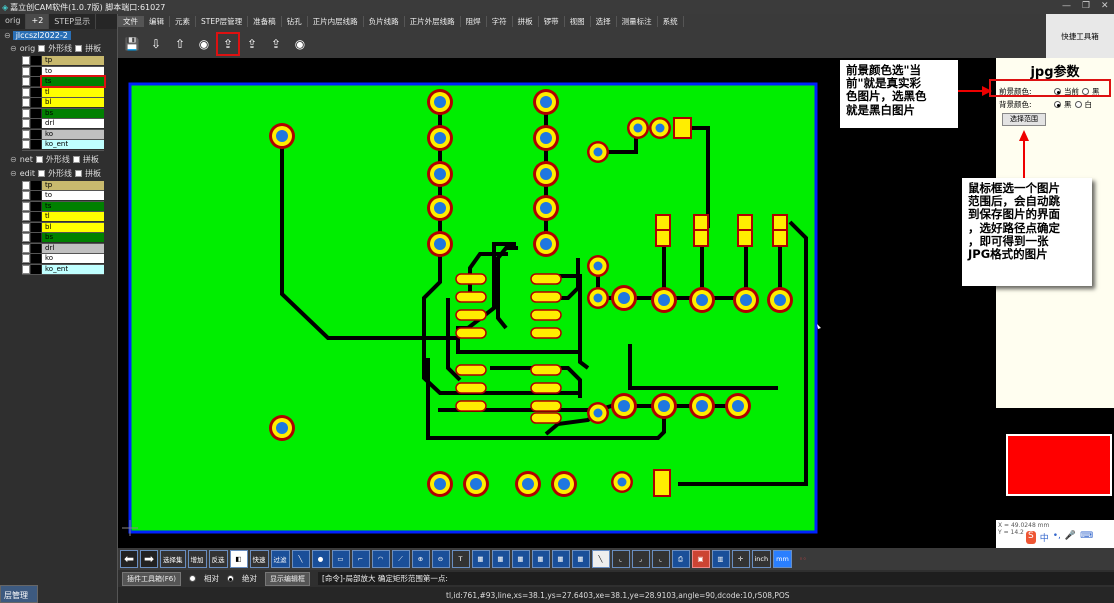  I want to click on outline-mode-icon: ▥, so click(720, 559).